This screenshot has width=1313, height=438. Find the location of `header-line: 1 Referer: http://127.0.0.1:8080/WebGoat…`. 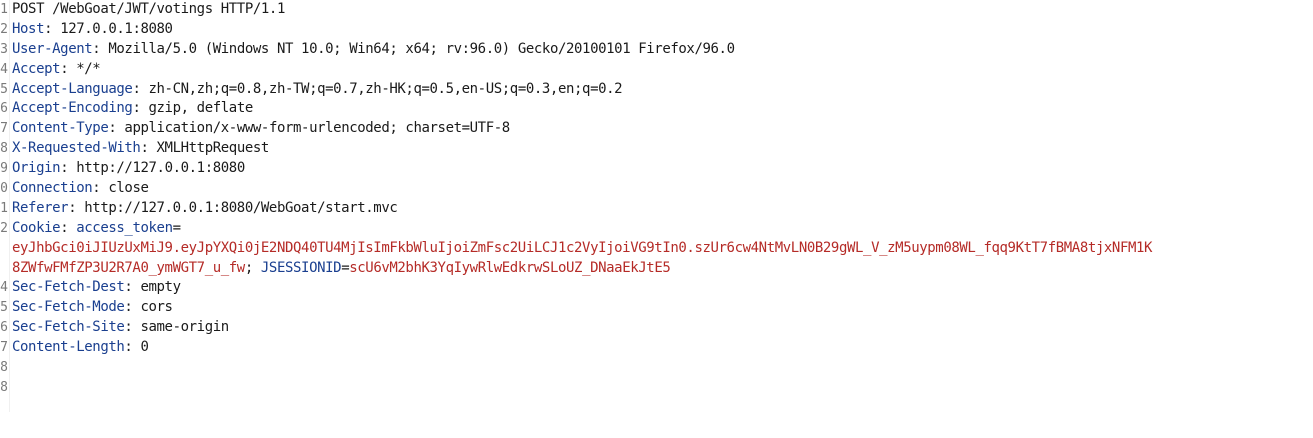

header-line: 1 Referer: http://127.0.0.1:8080/WebGoat… is located at coordinates (656, 209).